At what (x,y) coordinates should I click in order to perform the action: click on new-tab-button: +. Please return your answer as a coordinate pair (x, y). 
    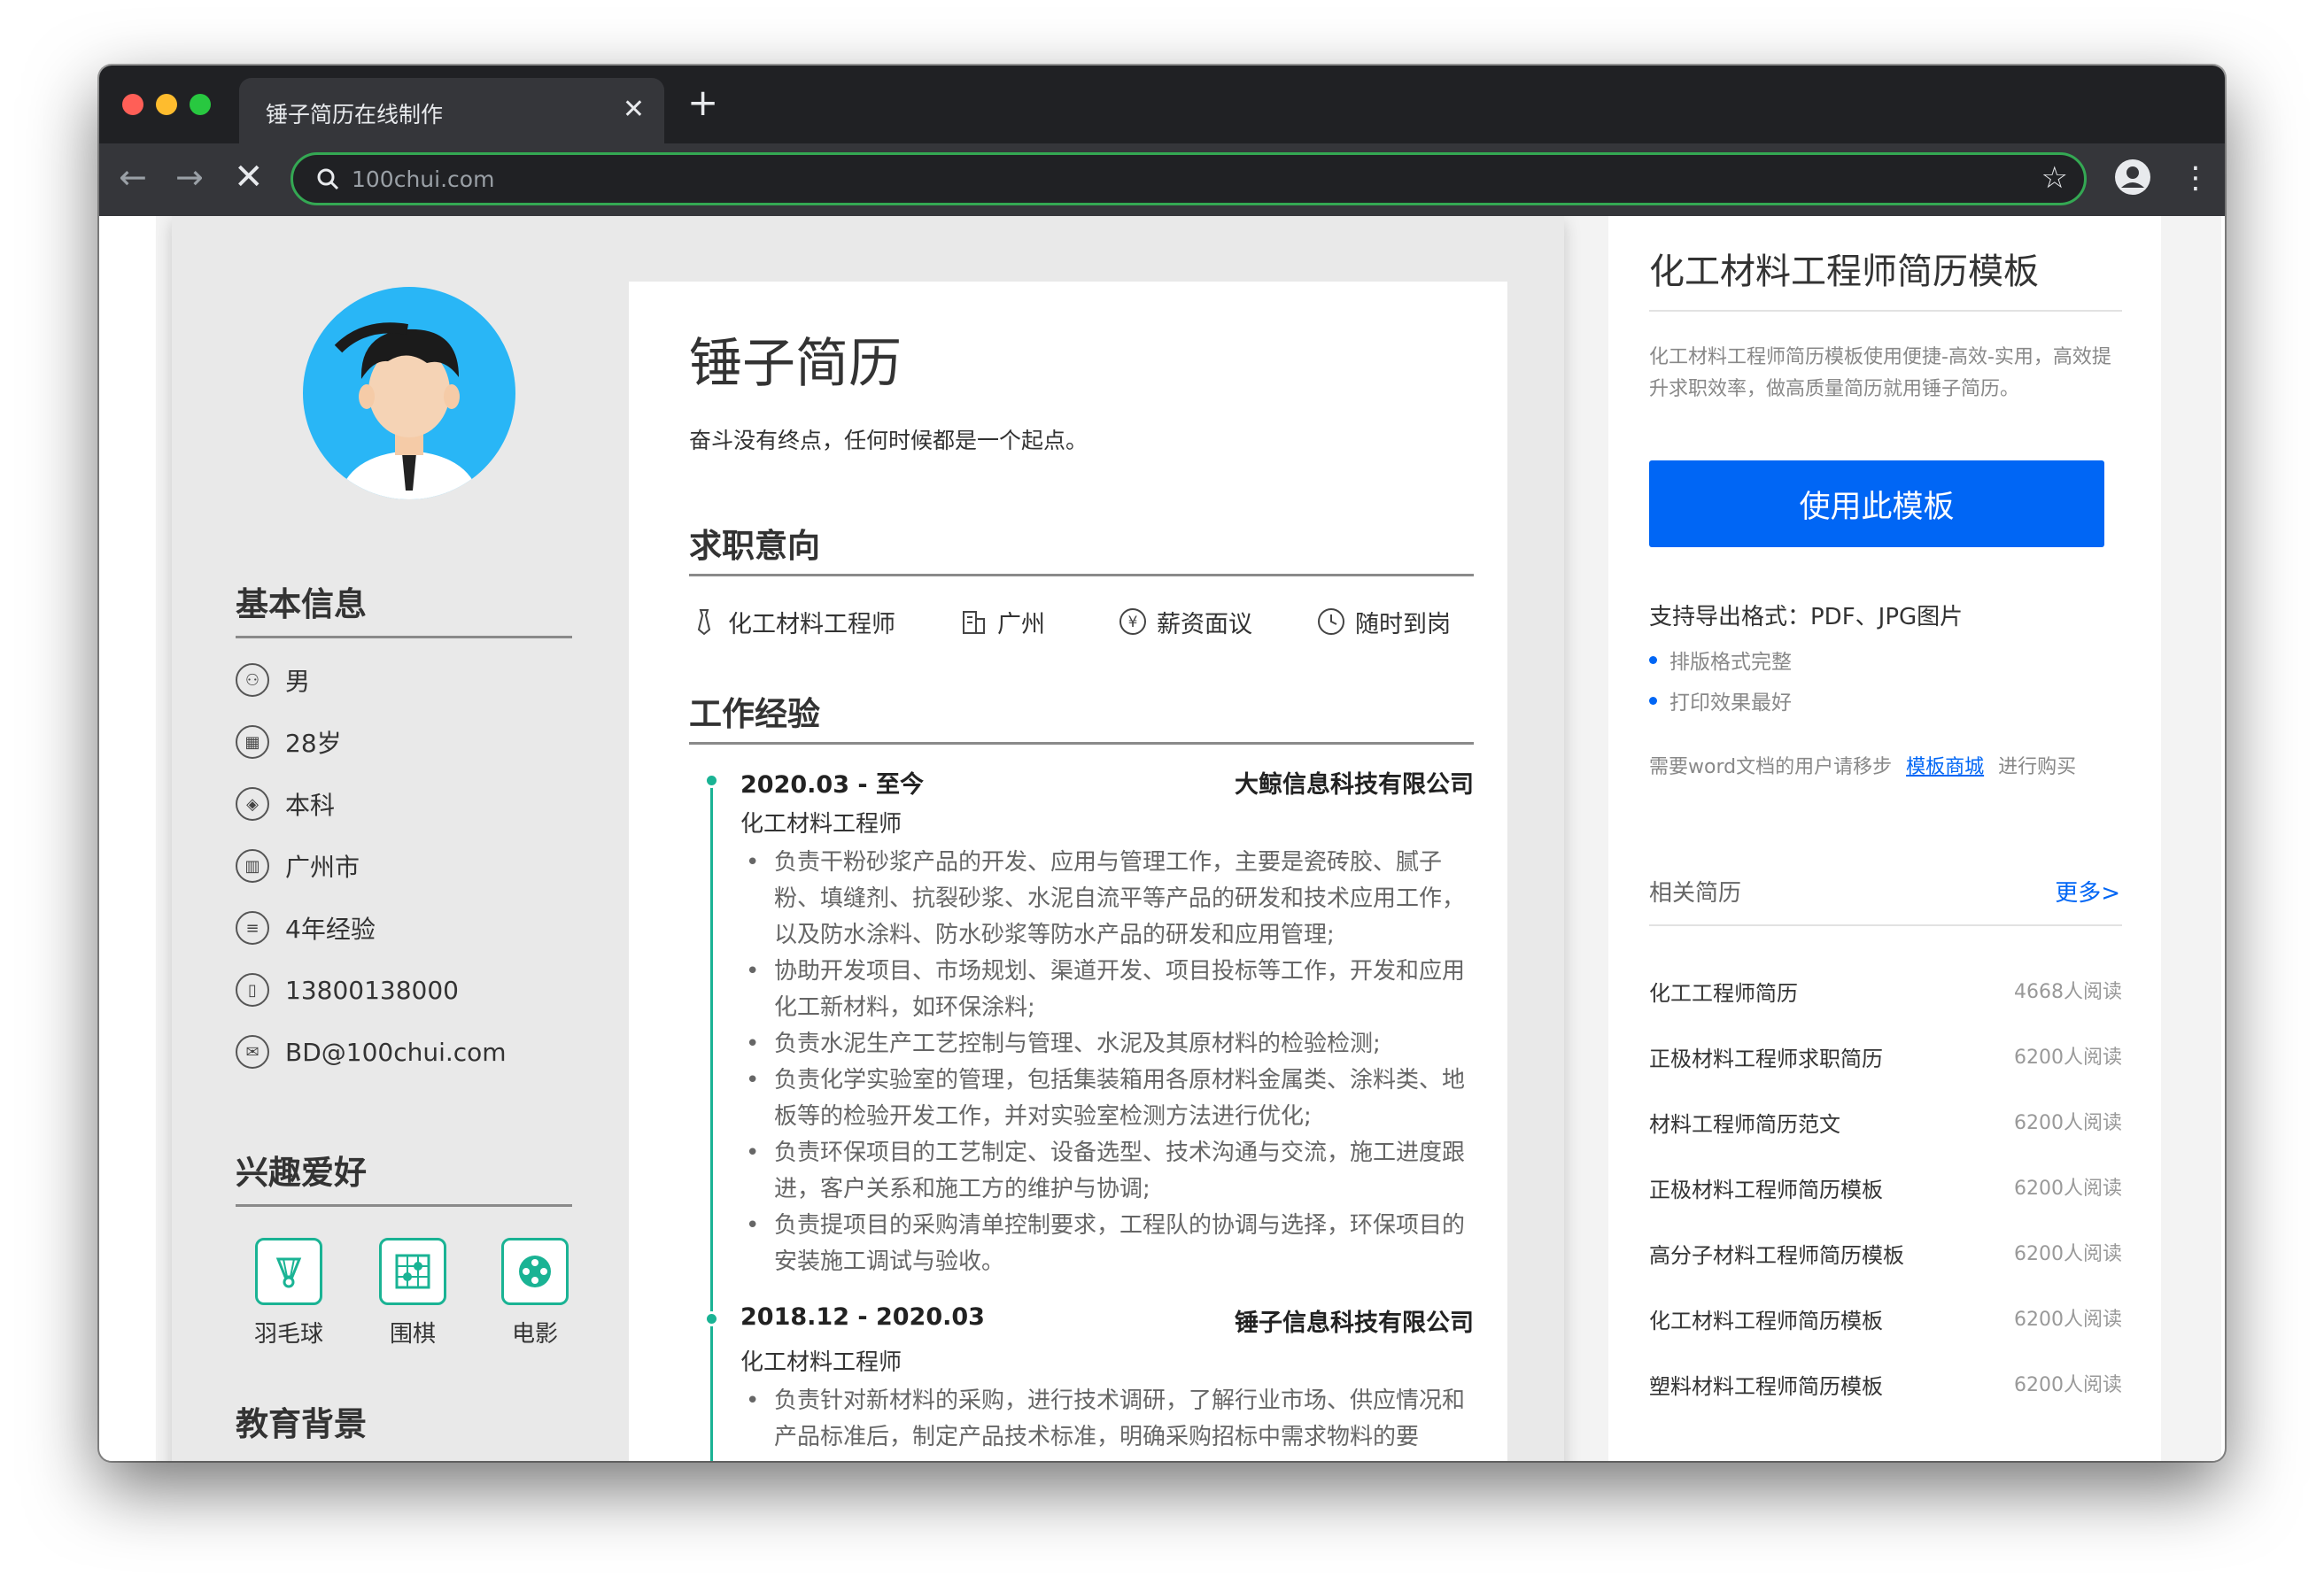
    Looking at the image, I should click on (702, 102).